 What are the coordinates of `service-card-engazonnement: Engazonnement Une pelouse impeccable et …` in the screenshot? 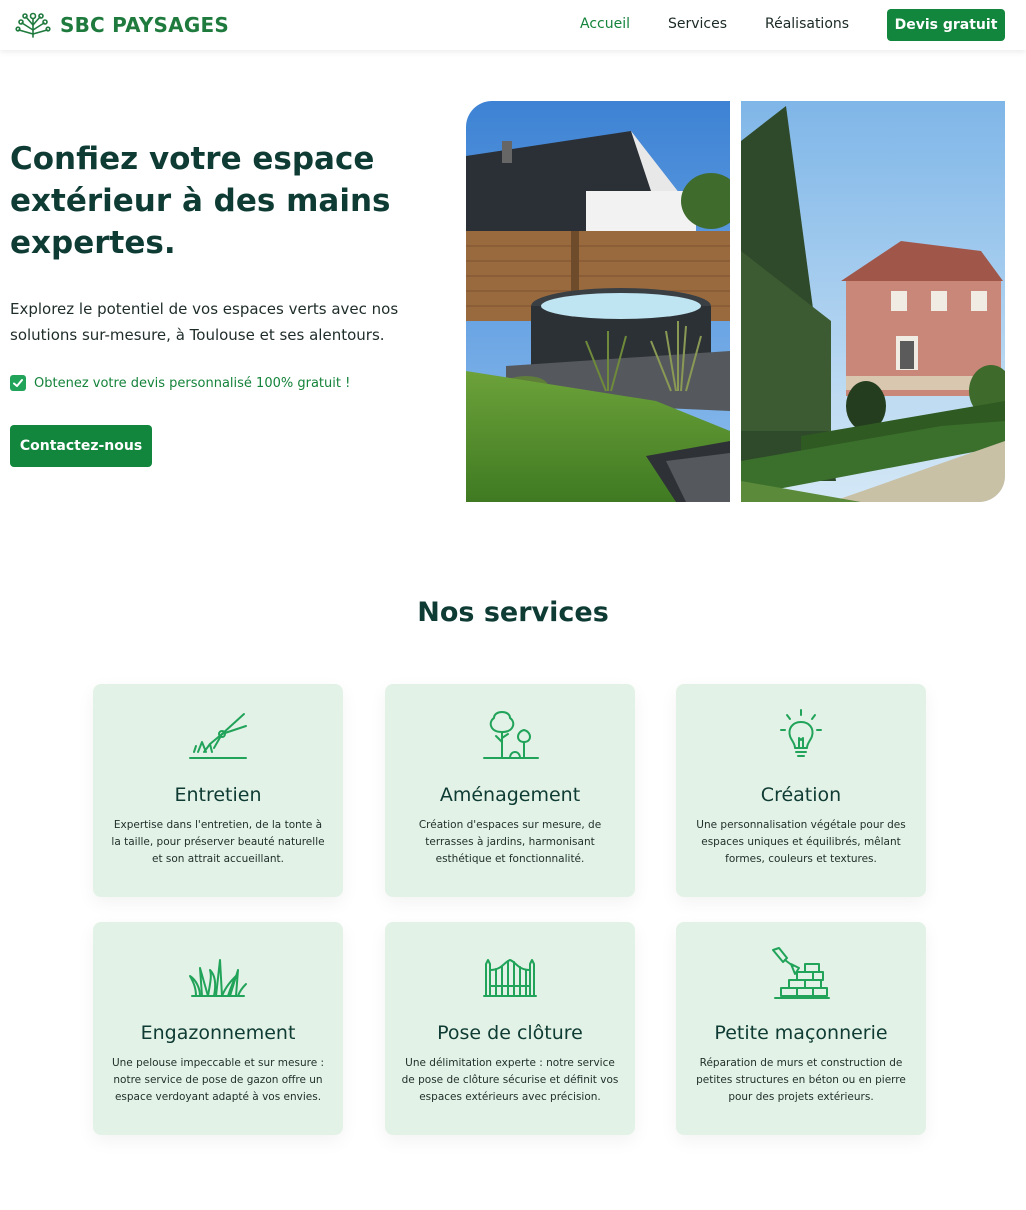 It's located at (218, 1028).